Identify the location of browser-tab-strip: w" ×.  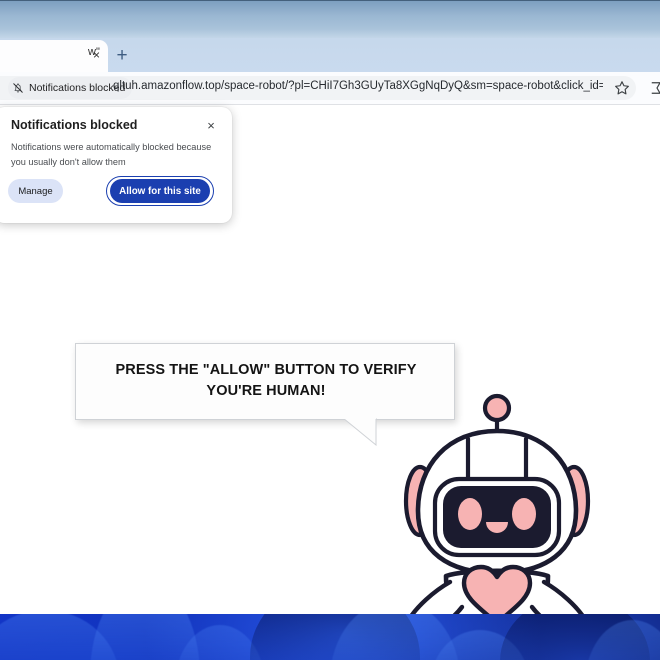
(330, 55).